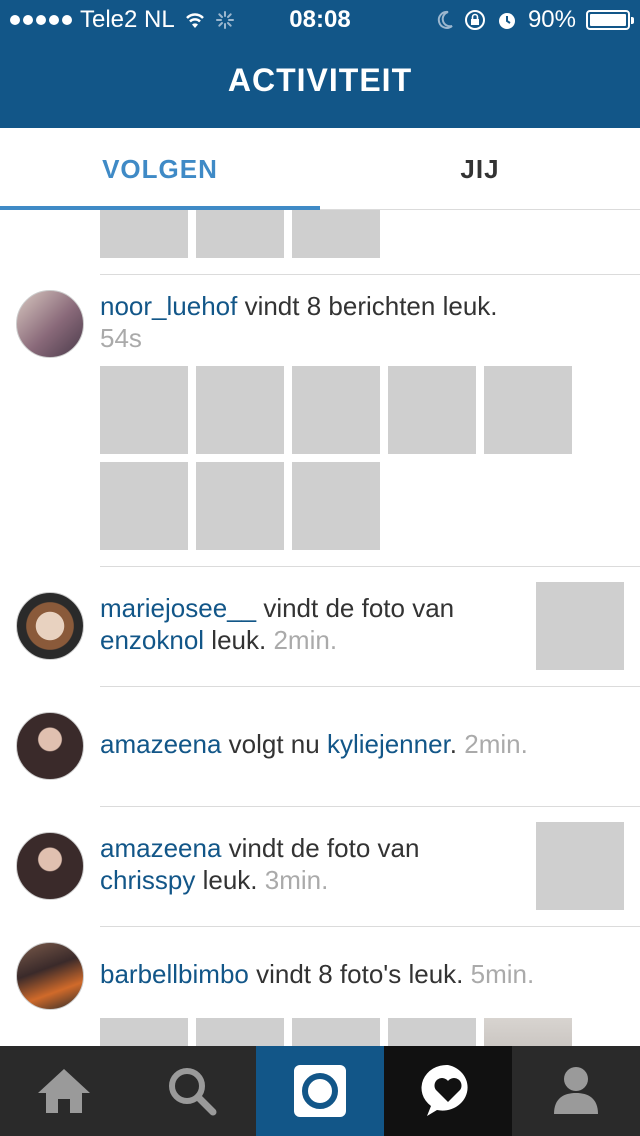  What do you see at coordinates (453, 744) in the screenshot?
I see `activity-text: .` at bounding box center [453, 744].